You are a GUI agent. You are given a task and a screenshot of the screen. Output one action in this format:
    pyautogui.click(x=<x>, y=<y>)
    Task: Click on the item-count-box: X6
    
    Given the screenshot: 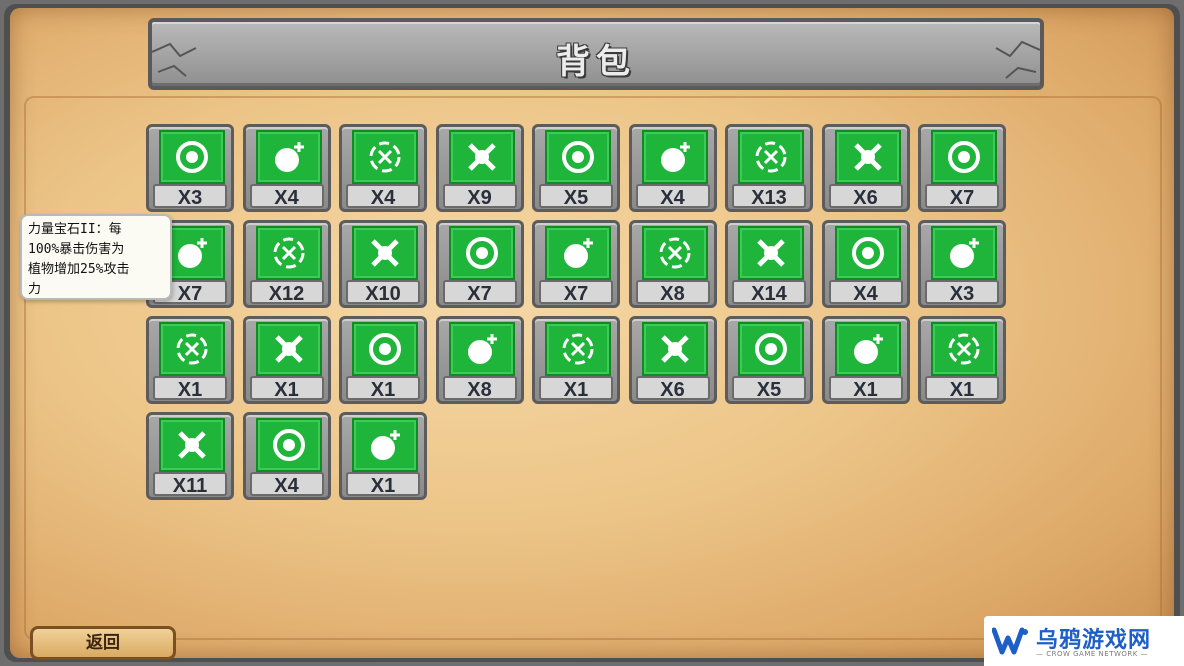 What is the action you would take?
    pyautogui.click(x=865, y=196)
    